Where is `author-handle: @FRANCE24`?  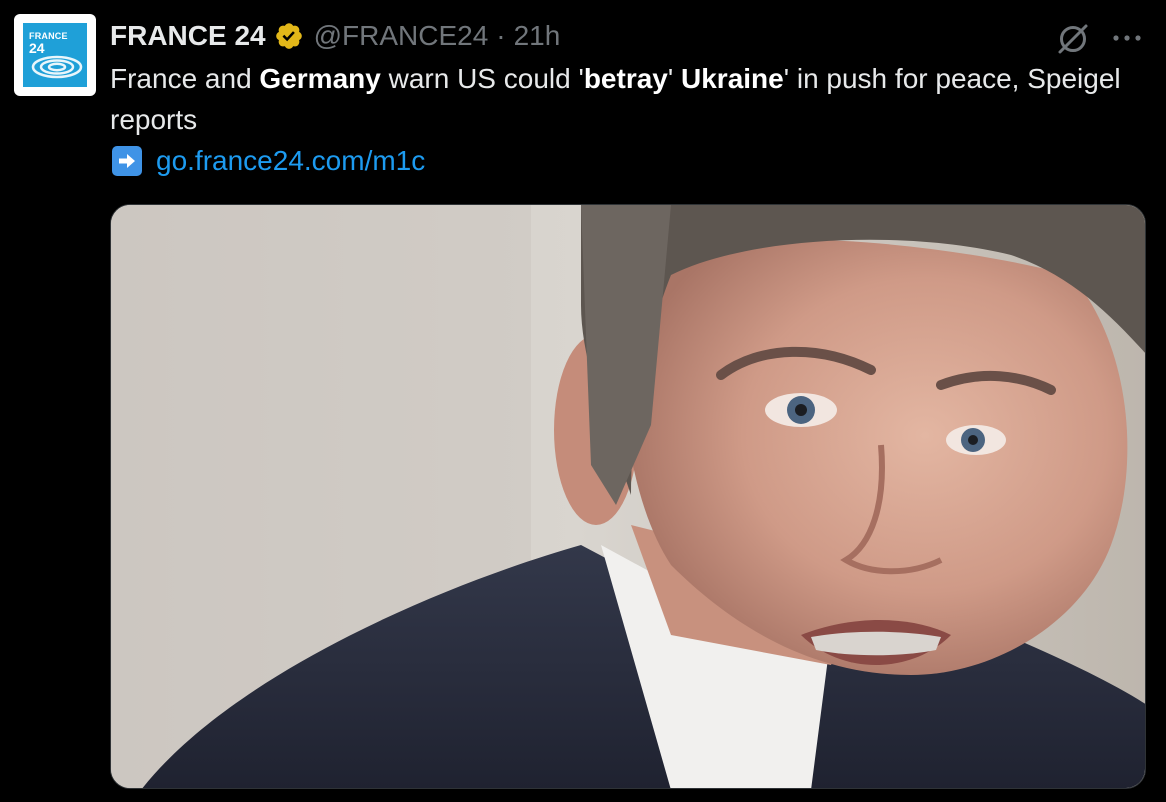
author-handle: @FRANCE24 is located at coordinates (401, 36).